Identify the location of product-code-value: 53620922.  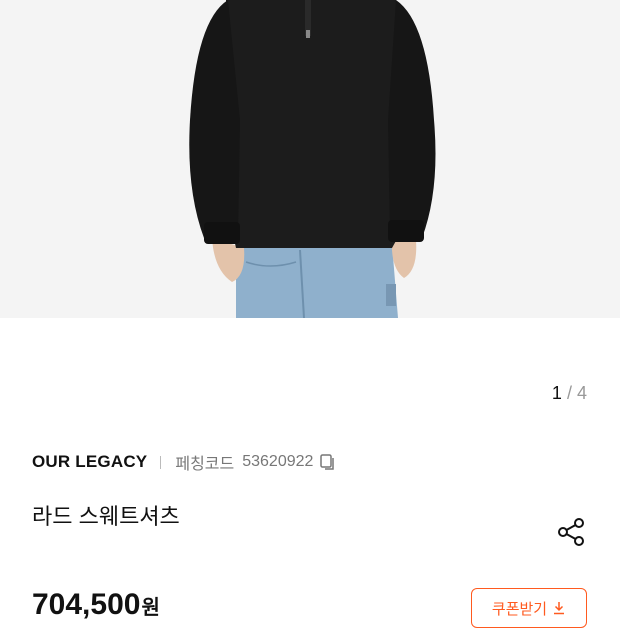
(278, 461).